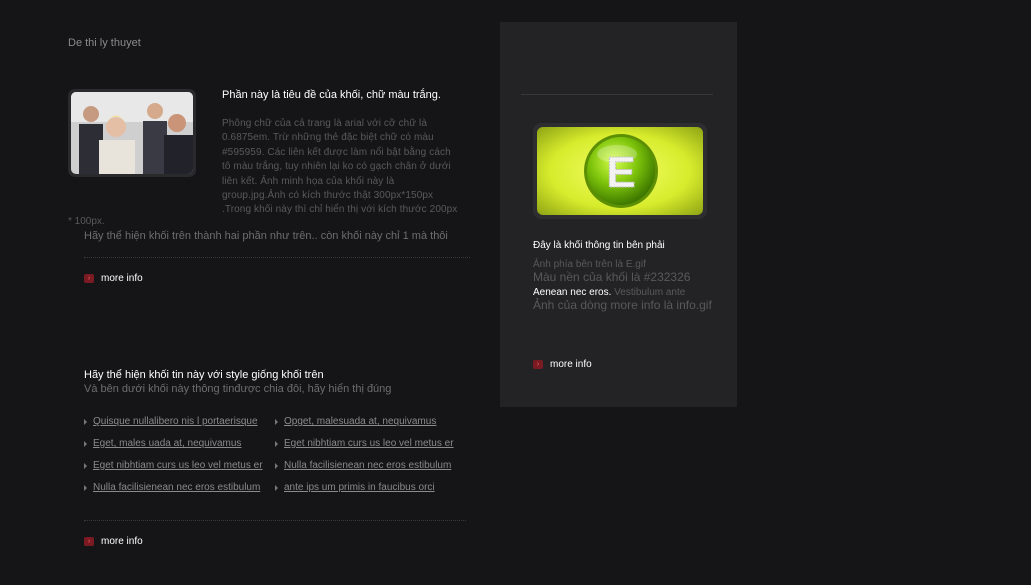  What do you see at coordinates (617, 94) in the screenshot?
I see `panel-divider` at bounding box center [617, 94].